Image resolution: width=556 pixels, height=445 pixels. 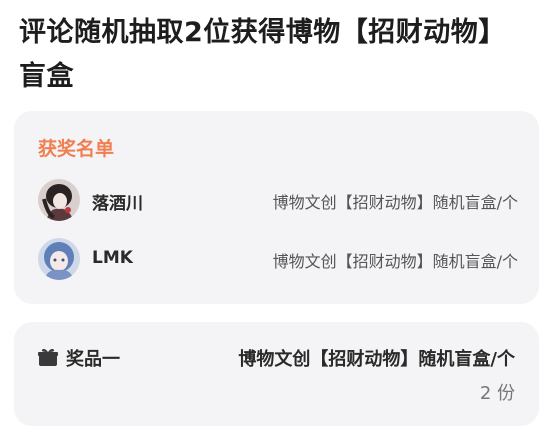 I want to click on prize-name: 博物文创【招财动物】随机盲盒/个, so click(x=376, y=359).